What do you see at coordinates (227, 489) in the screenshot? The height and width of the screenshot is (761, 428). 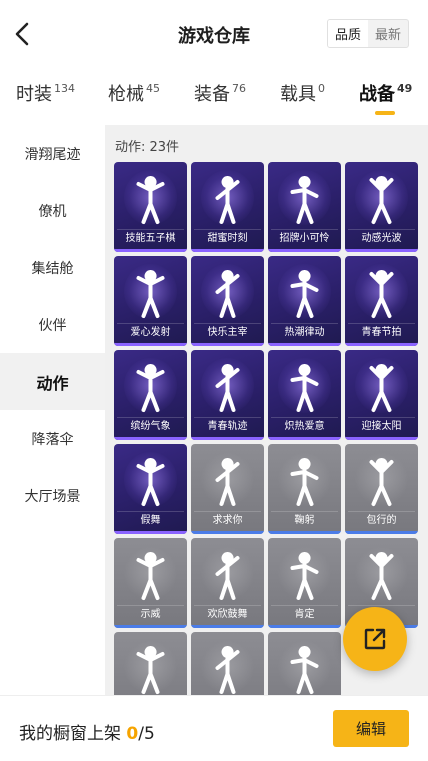 I see `item-card: 求求你` at bounding box center [227, 489].